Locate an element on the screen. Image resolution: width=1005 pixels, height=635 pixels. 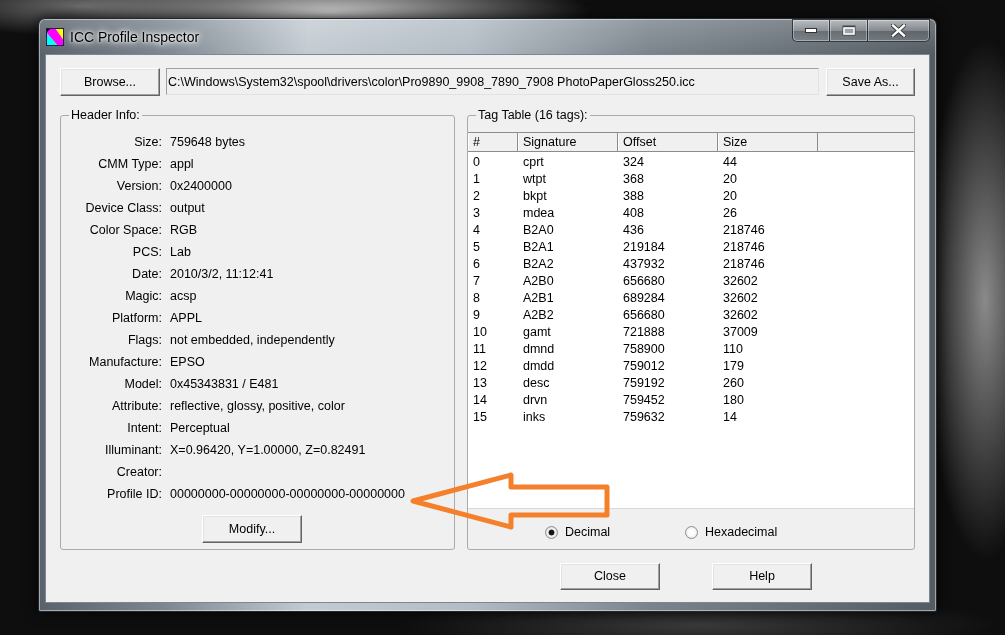
table-cell-text: 20 is located at coordinates (730, 179).